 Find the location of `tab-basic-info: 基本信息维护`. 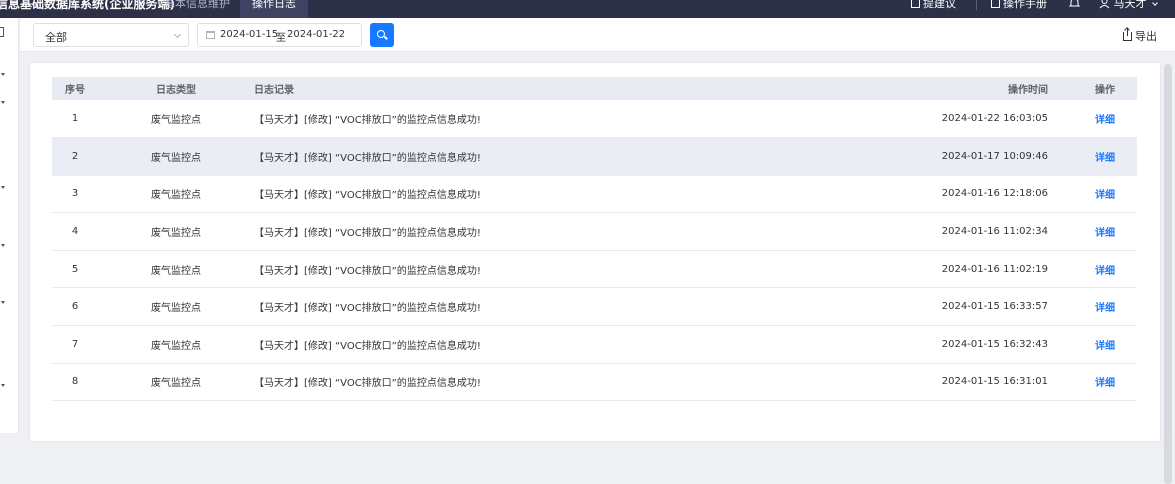

tab-basic-info: 基本信息维护 is located at coordinates (197, 9).